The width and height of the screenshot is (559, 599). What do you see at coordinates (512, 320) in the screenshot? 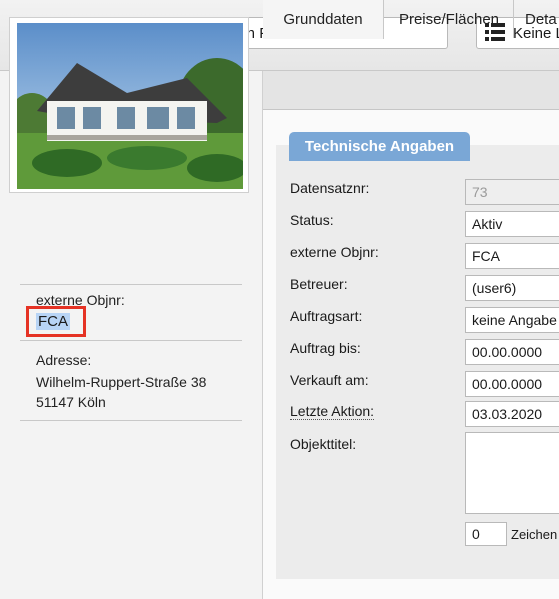
I see `auftragsart-select: keine Angabe` at bounding box center [512, 320].